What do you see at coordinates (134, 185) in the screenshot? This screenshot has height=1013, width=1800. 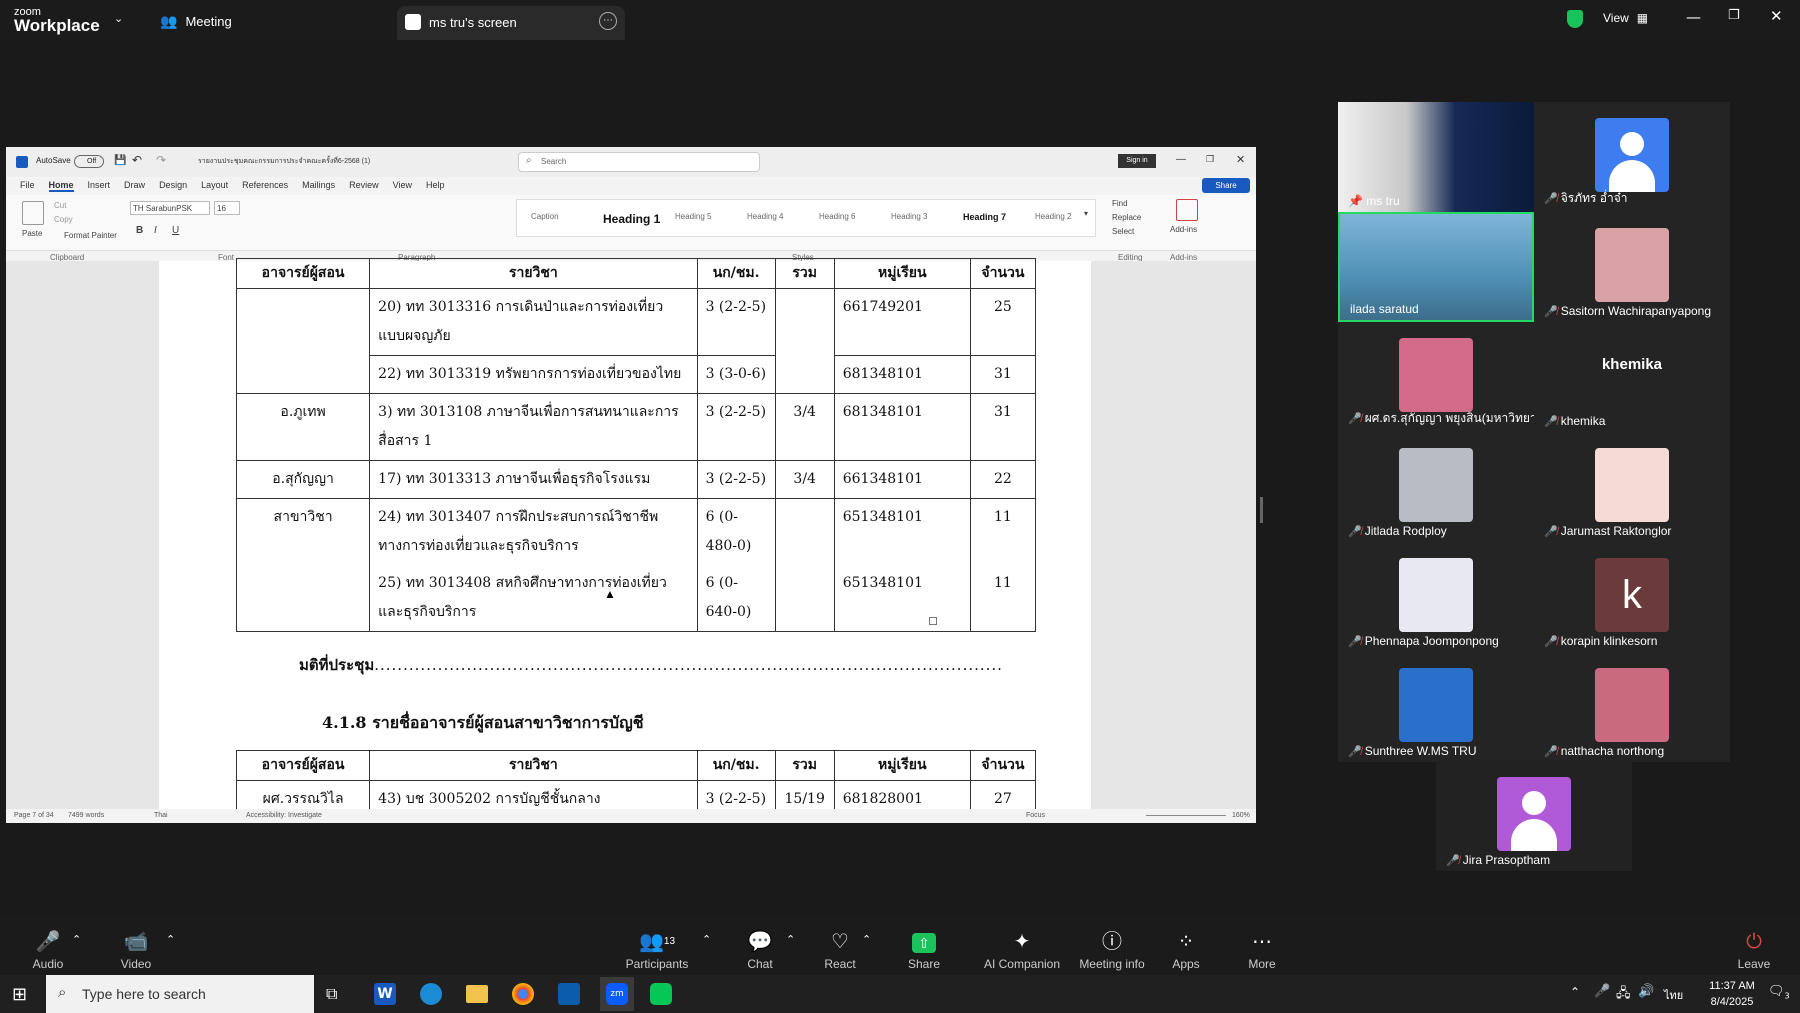 I see `word-tab-draw: Draw` at bounding box center [134, 185].